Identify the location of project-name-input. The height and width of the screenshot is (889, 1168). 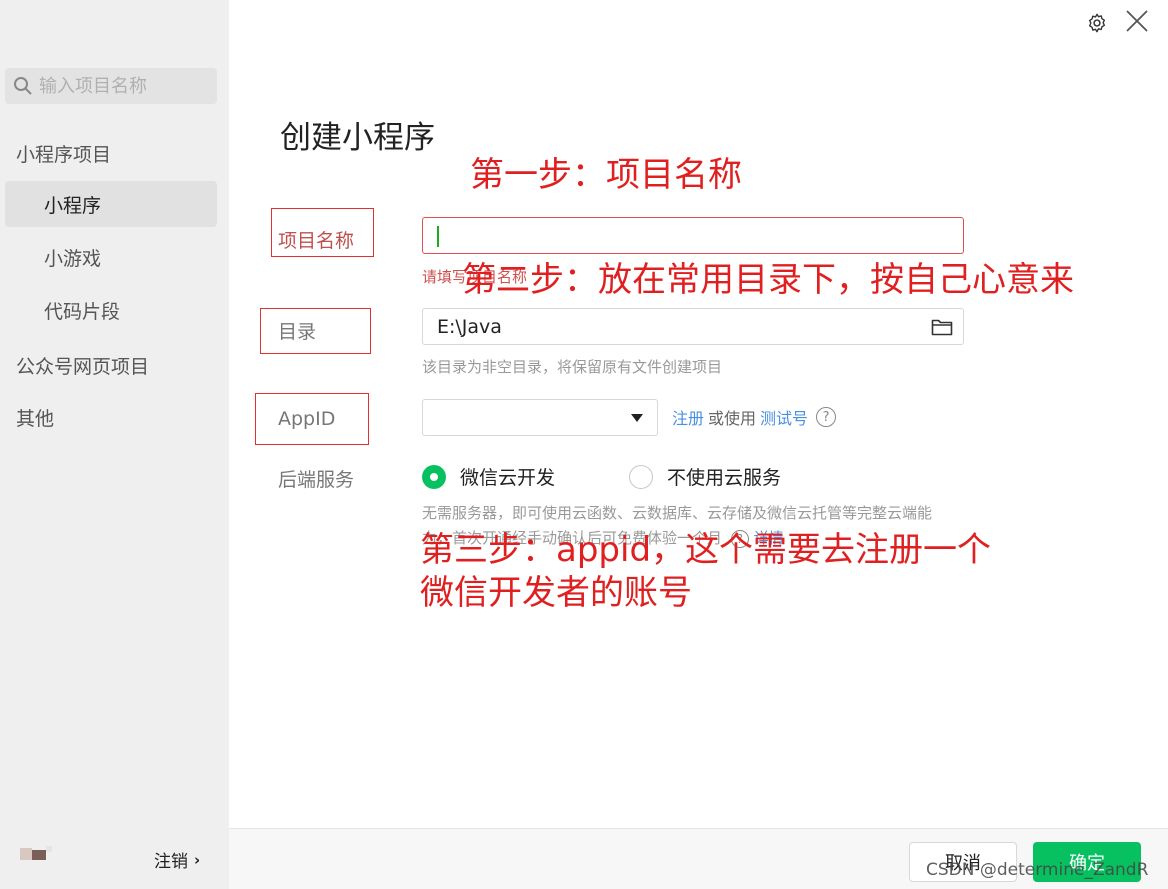
(693, 235).